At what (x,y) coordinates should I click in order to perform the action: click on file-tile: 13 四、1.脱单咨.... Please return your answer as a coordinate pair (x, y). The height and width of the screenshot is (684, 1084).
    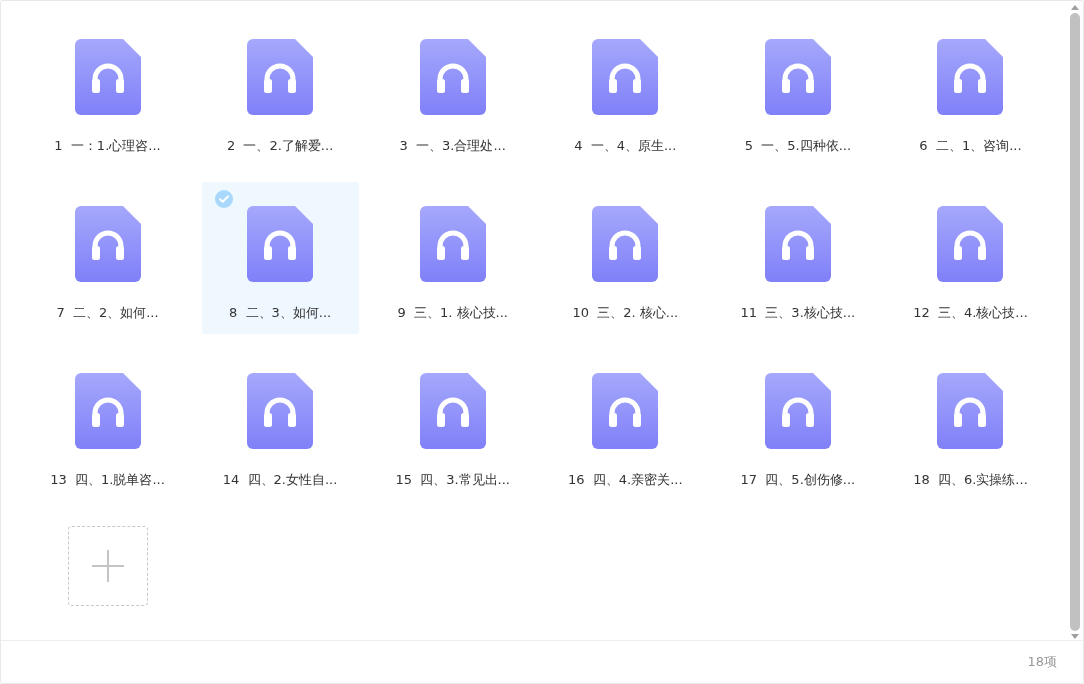
    Looking at the image, I should click on (107, 425).